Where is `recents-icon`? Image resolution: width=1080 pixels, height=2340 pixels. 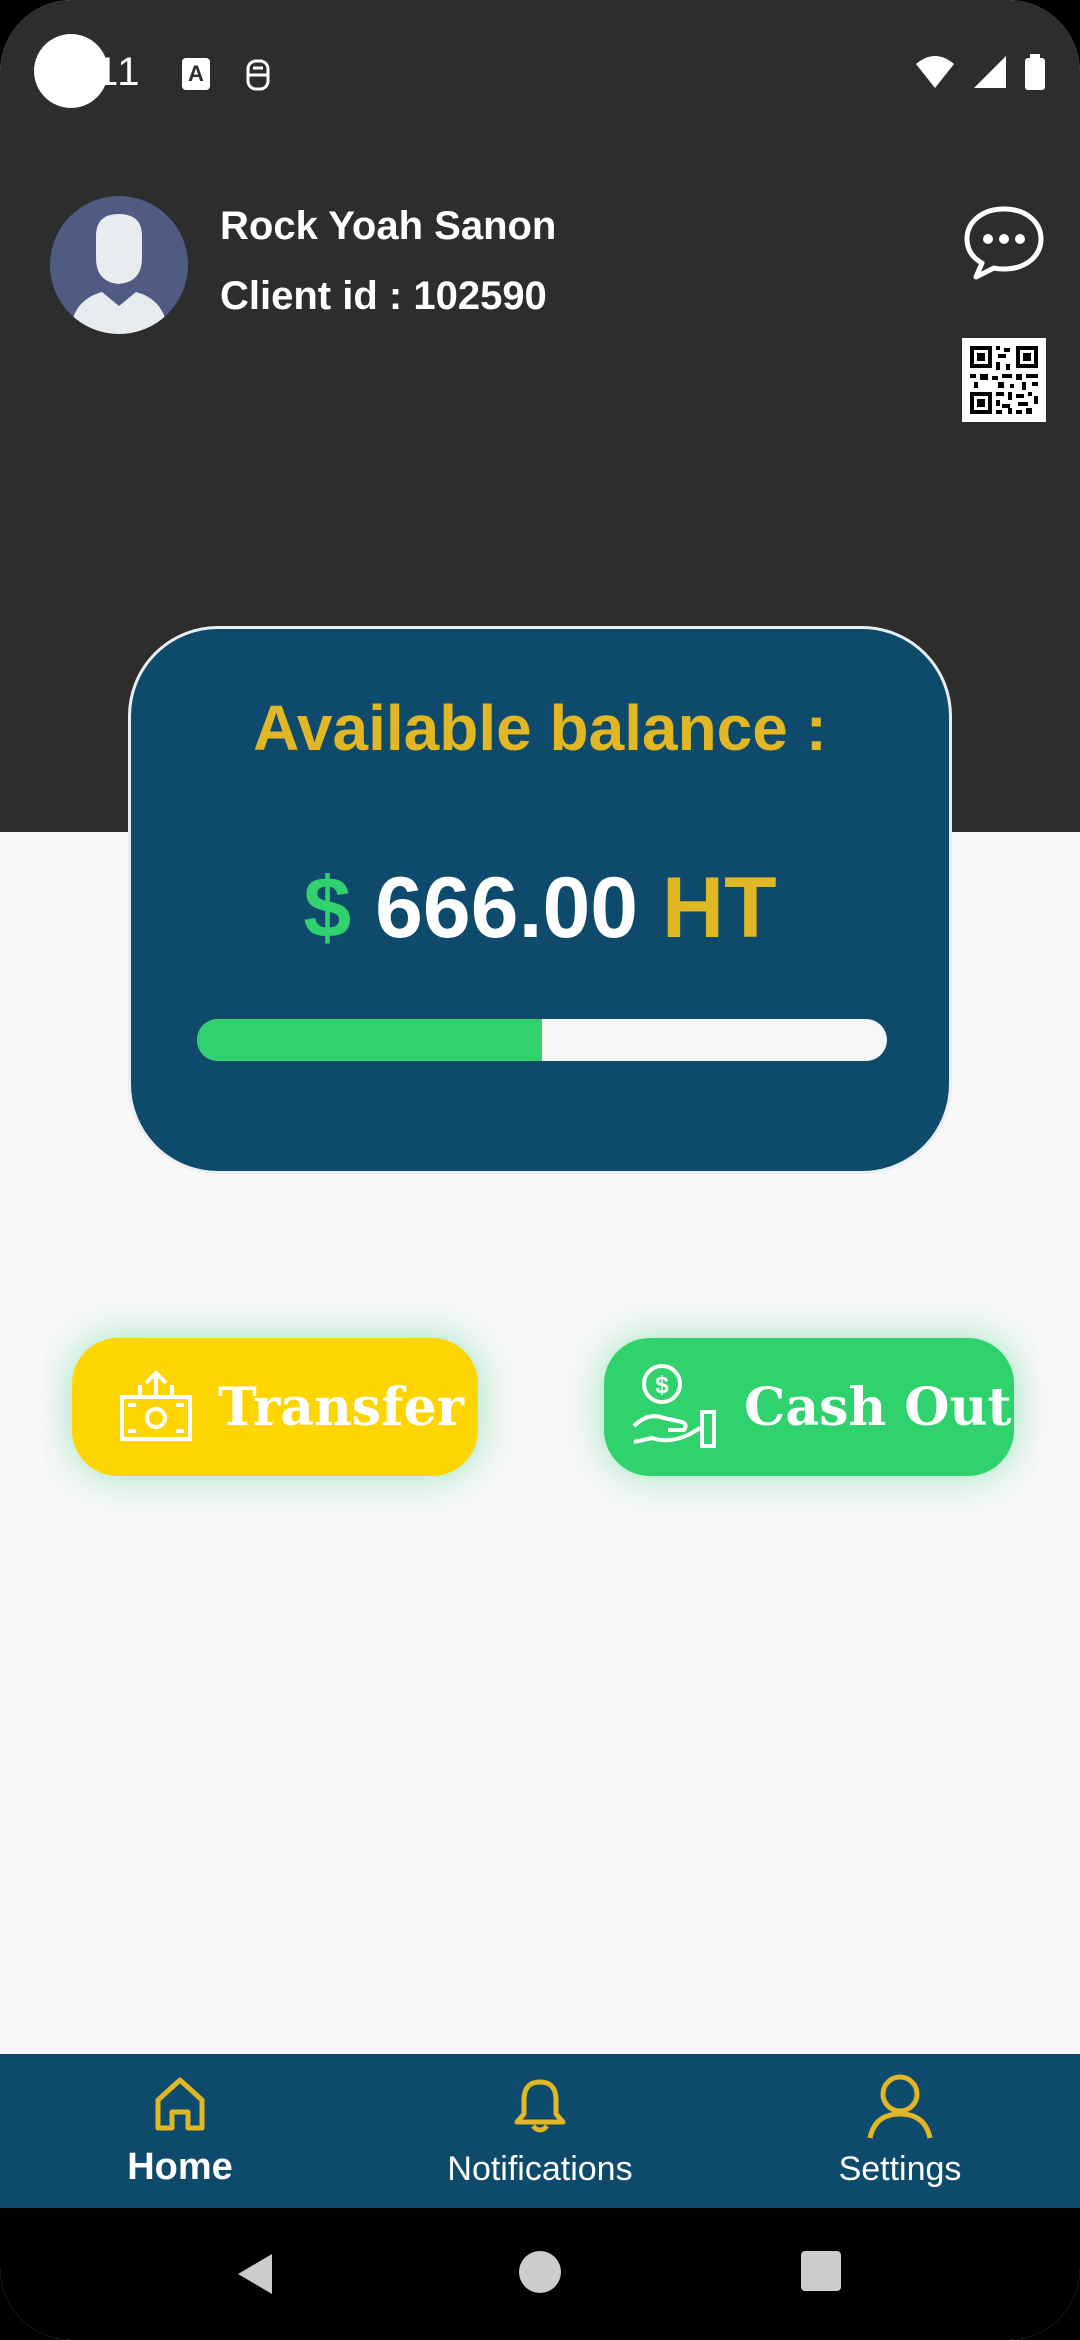 recents-icon is located at coordinates (821, 2271).